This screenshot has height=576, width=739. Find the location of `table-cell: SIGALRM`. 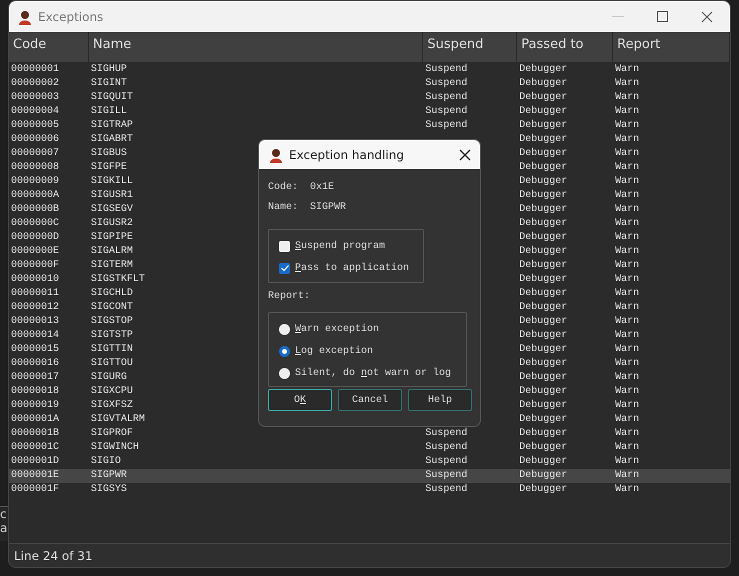

table-cell: SIGALRM is located at coordinates (111, 251).